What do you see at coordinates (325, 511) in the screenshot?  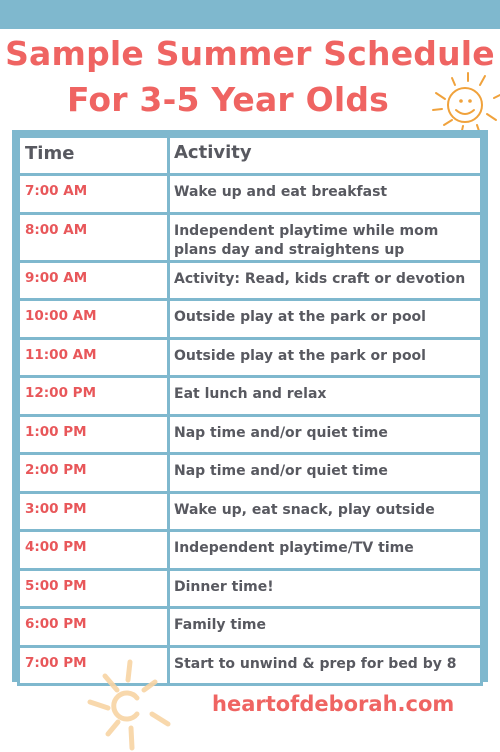 I see `row-activity: Wake up, eat snack, play outside` at bounding box center [325, 511].